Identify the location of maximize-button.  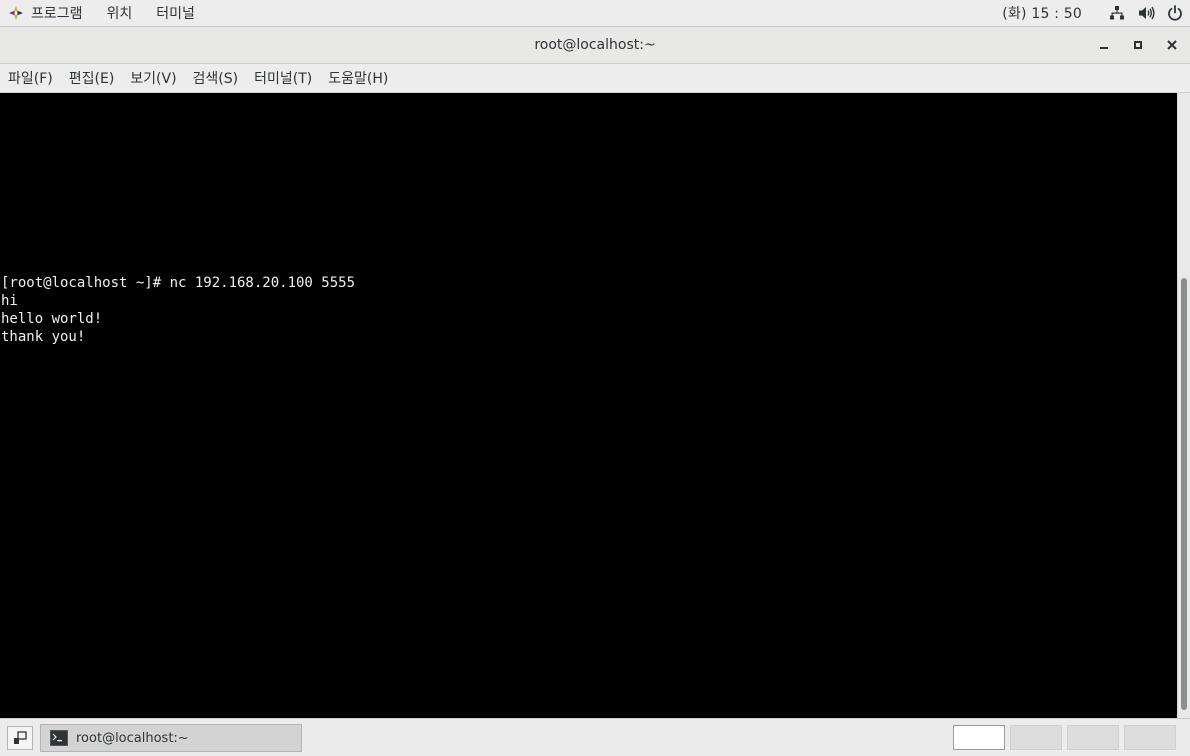
(1138, 45).